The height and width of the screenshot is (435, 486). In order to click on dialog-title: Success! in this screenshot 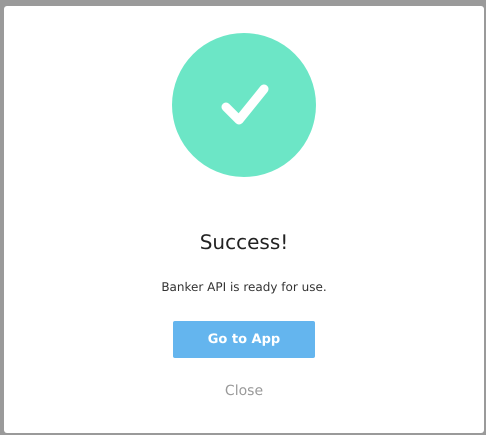, I will do `click(244, 242)`.